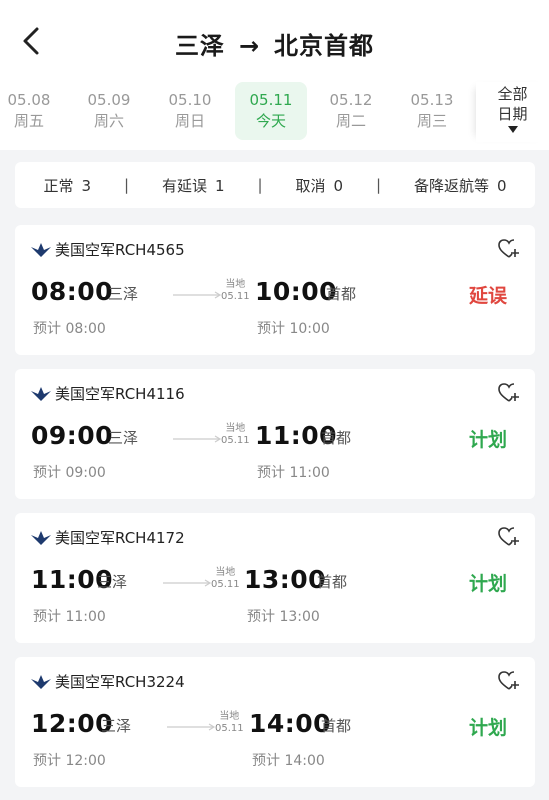  Describe the element at coordinates (150, 537) in the screenshot. I see `flight-number: RCH4172` at that location.